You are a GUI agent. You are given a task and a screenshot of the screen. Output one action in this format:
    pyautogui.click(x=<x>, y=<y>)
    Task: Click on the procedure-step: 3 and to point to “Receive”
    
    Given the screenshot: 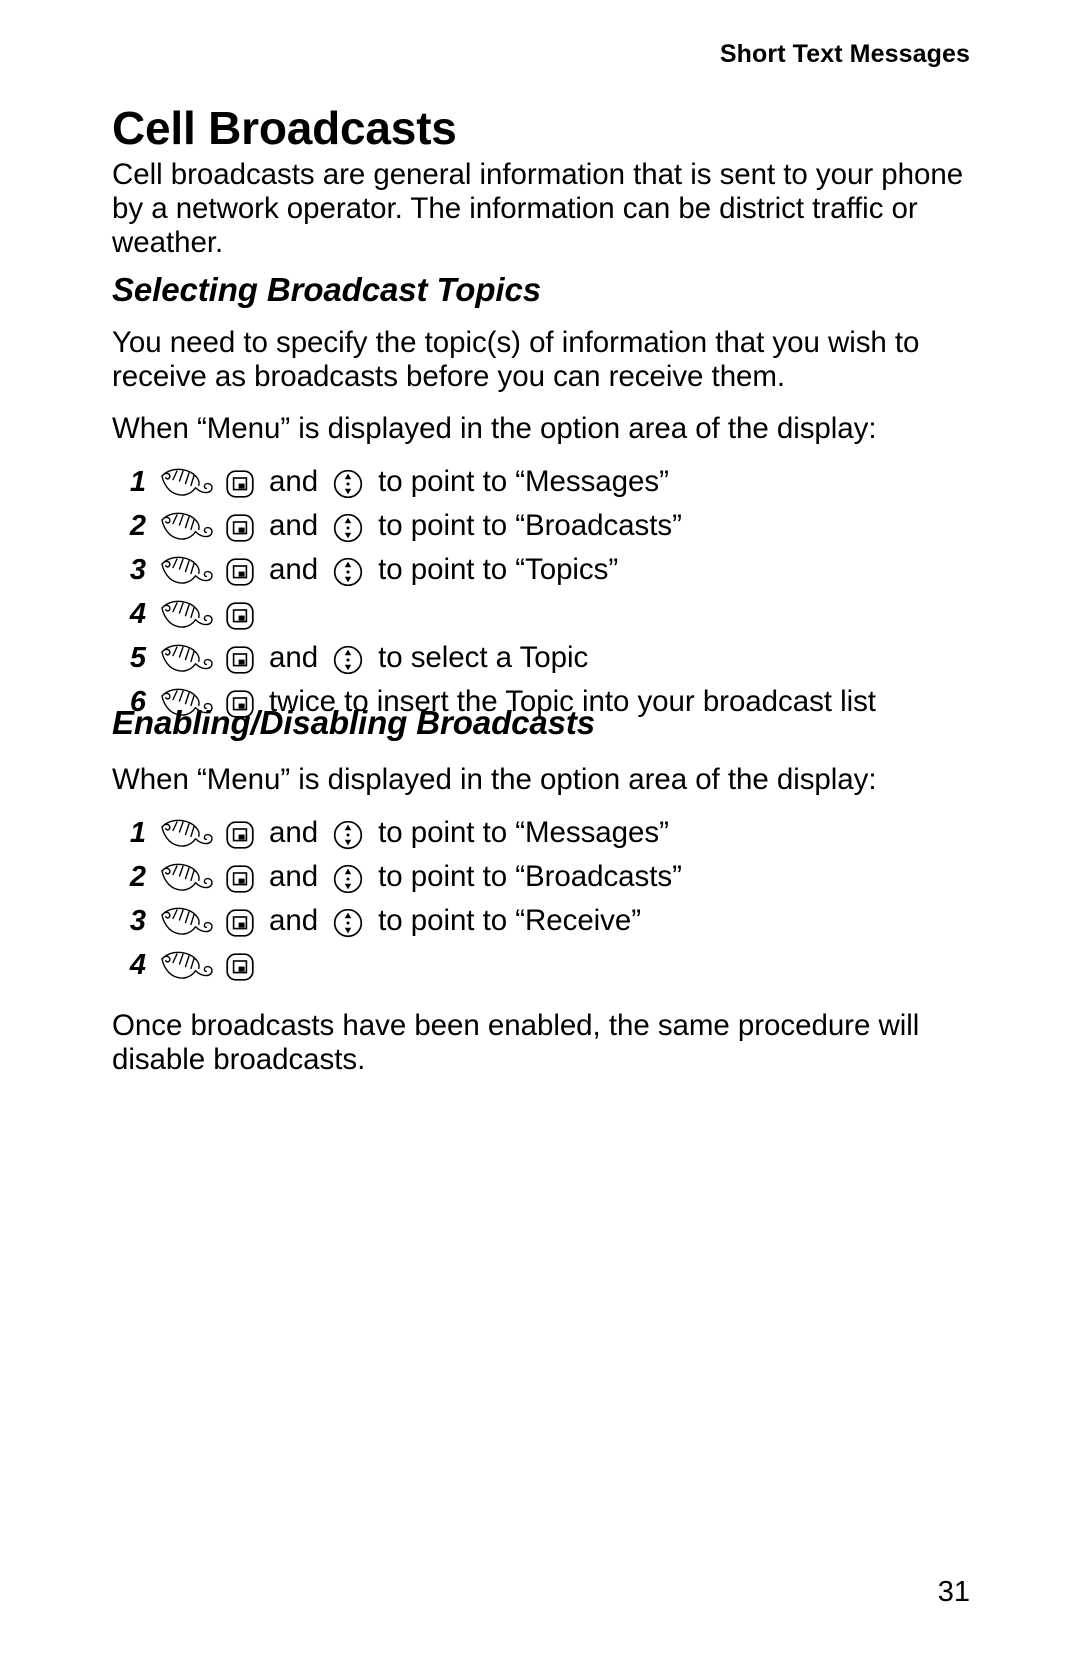 What is the action you would take?
    pyautogui.click(x=541, y=921)
    